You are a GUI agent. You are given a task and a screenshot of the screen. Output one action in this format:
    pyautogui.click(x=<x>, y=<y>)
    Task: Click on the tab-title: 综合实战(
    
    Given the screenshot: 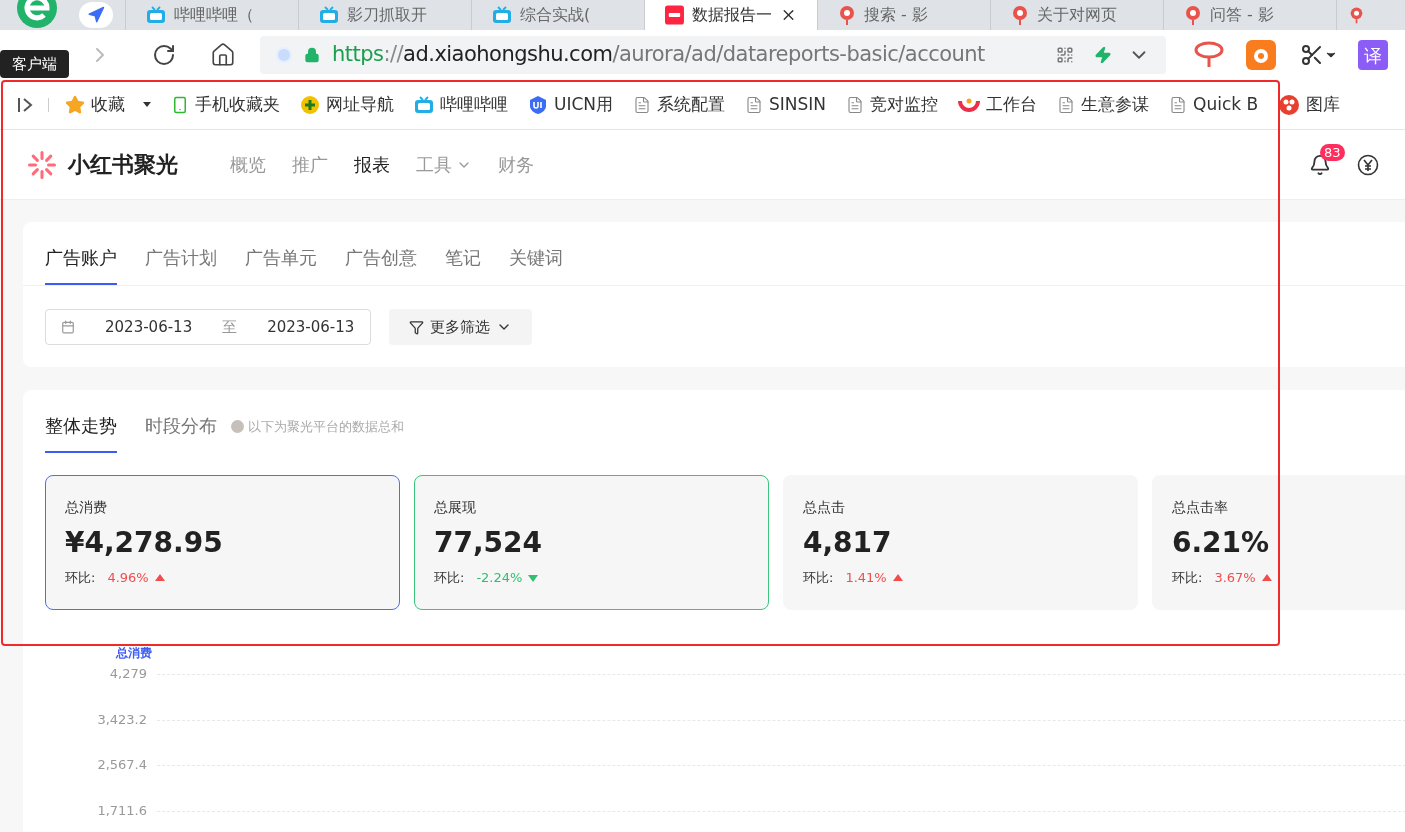 What is the action you would take?
    pyautogui.click(x=555, y=15)
    